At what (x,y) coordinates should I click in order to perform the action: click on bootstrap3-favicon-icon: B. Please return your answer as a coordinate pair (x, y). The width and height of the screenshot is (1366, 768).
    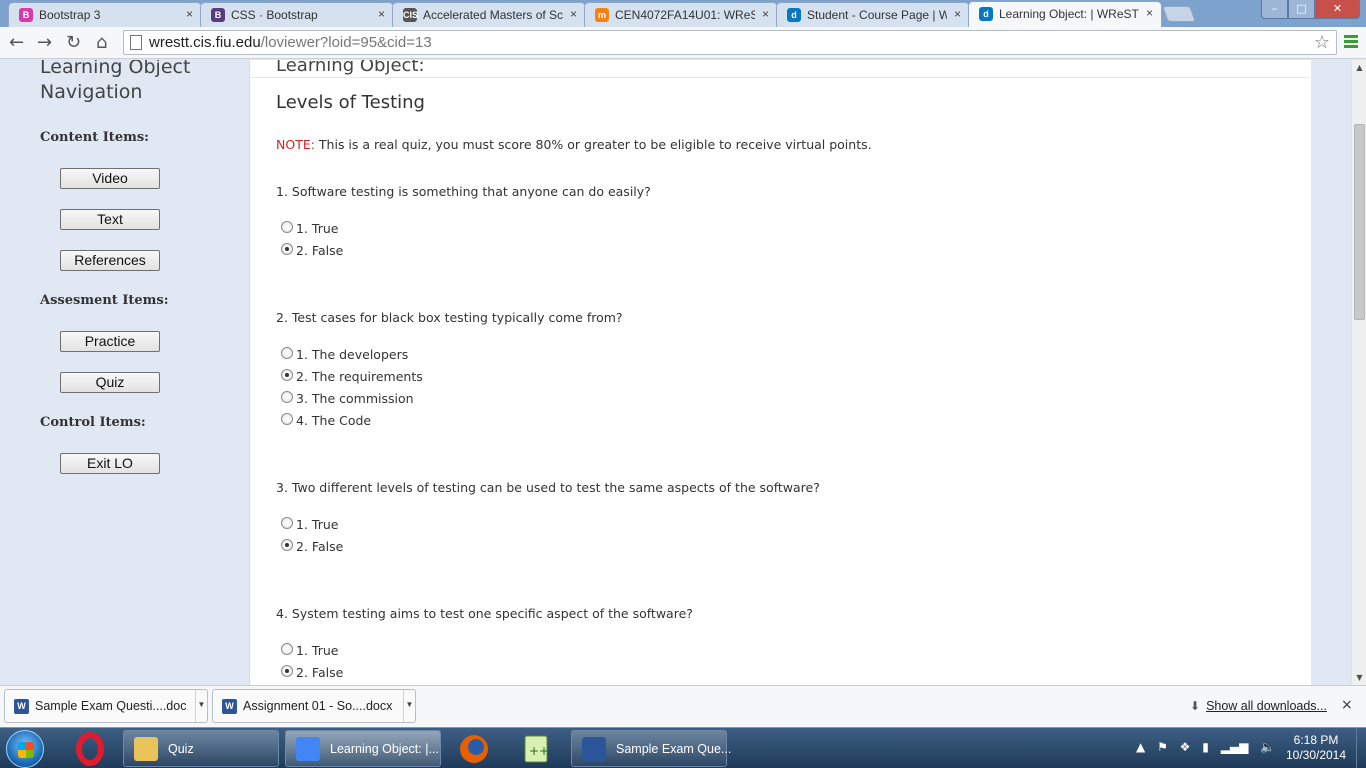
    Looking at the image, I should click on (26, 15).